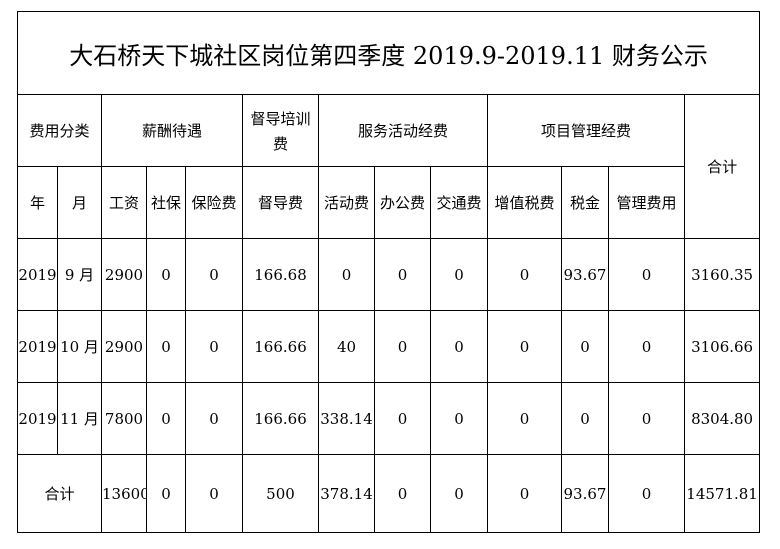 This screenshot has width=780, height=549. I want to click on cell-month: 11 月, so click(79, 418).